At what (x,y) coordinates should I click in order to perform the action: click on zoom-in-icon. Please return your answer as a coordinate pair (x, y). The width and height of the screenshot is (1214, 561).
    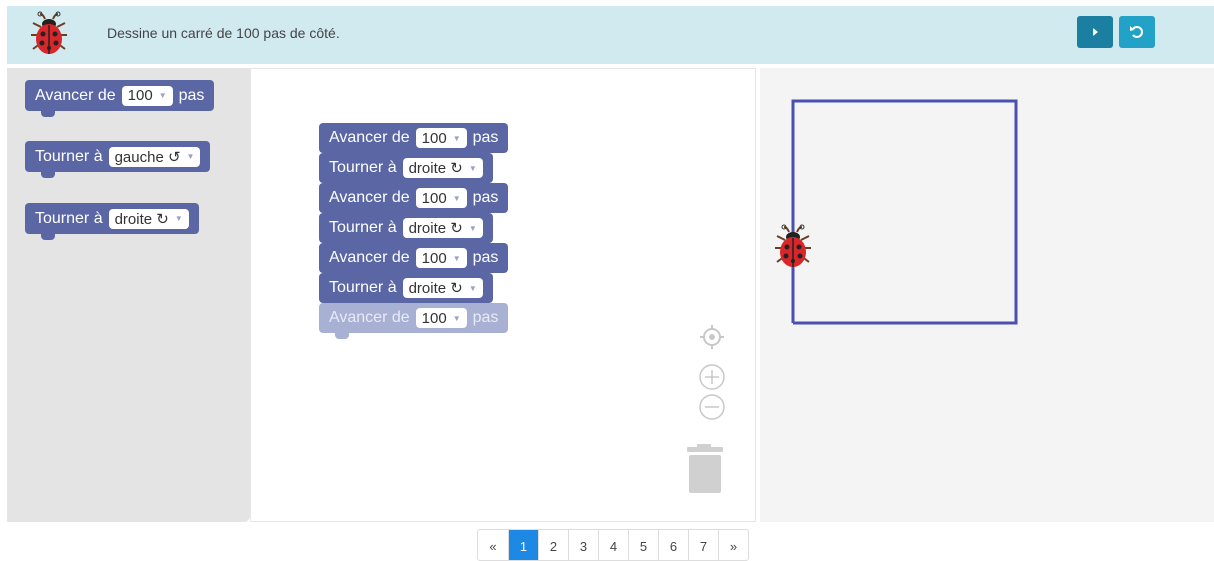
    Looking at the image, I should click on (712, 377).